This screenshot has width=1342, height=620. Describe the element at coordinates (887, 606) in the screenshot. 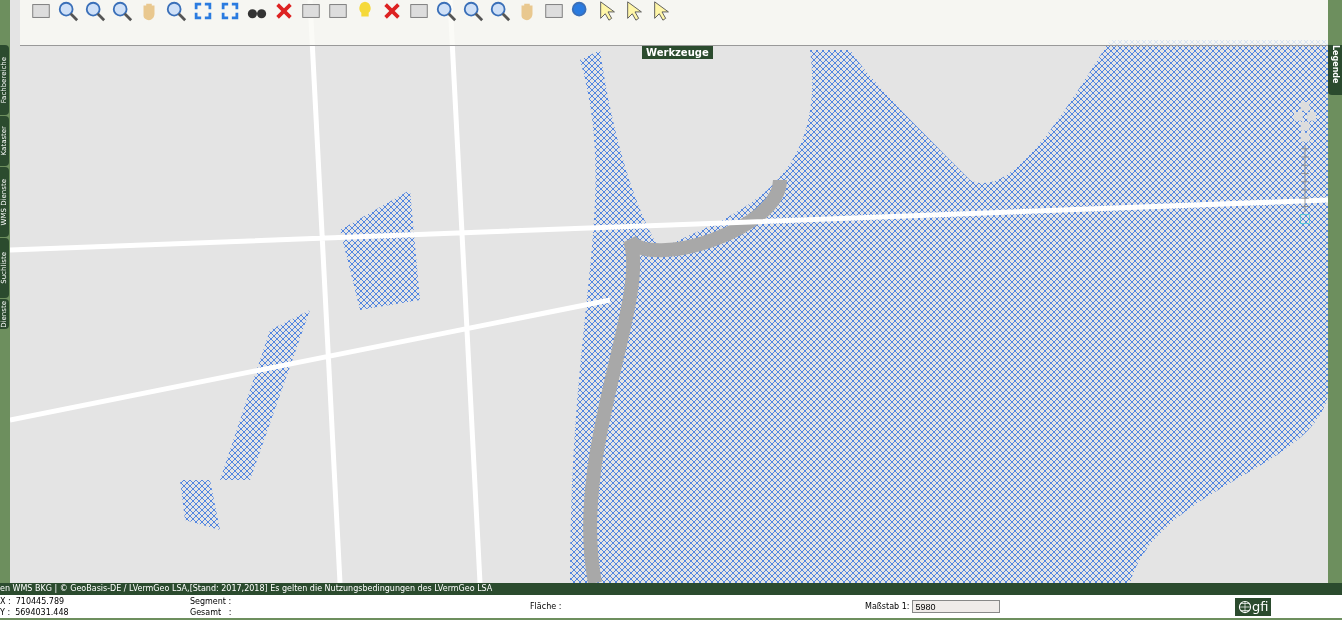

I see `scale-label: Maßstab 1:` at that location.